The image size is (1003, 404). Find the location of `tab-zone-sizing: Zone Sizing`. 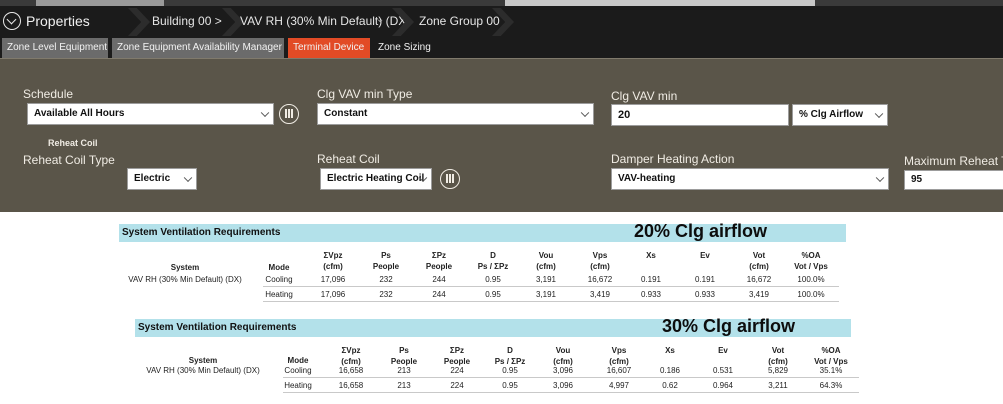

tab-zone-sizing: Zone Sizing is located at coordinates (403, 48).